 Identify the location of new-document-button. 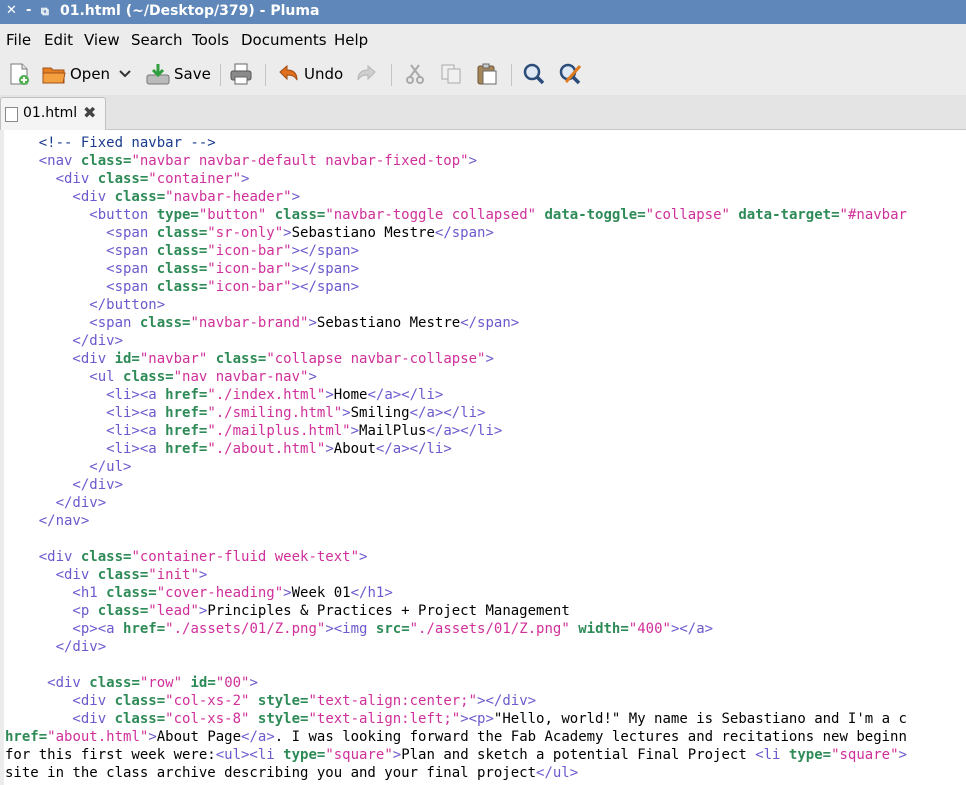
(19, 74).